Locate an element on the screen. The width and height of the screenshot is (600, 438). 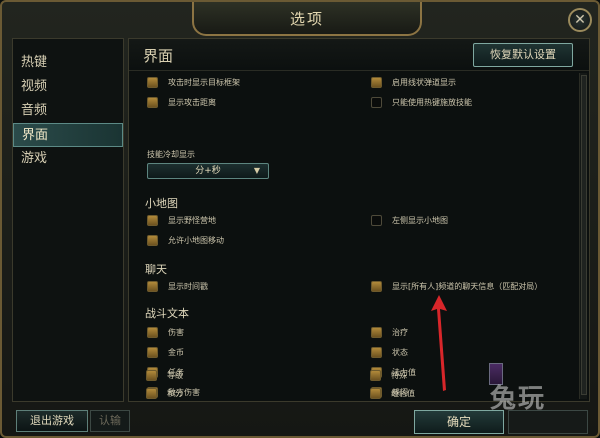
option-row: 显示时间戳 is located at coordinates (177, 286).